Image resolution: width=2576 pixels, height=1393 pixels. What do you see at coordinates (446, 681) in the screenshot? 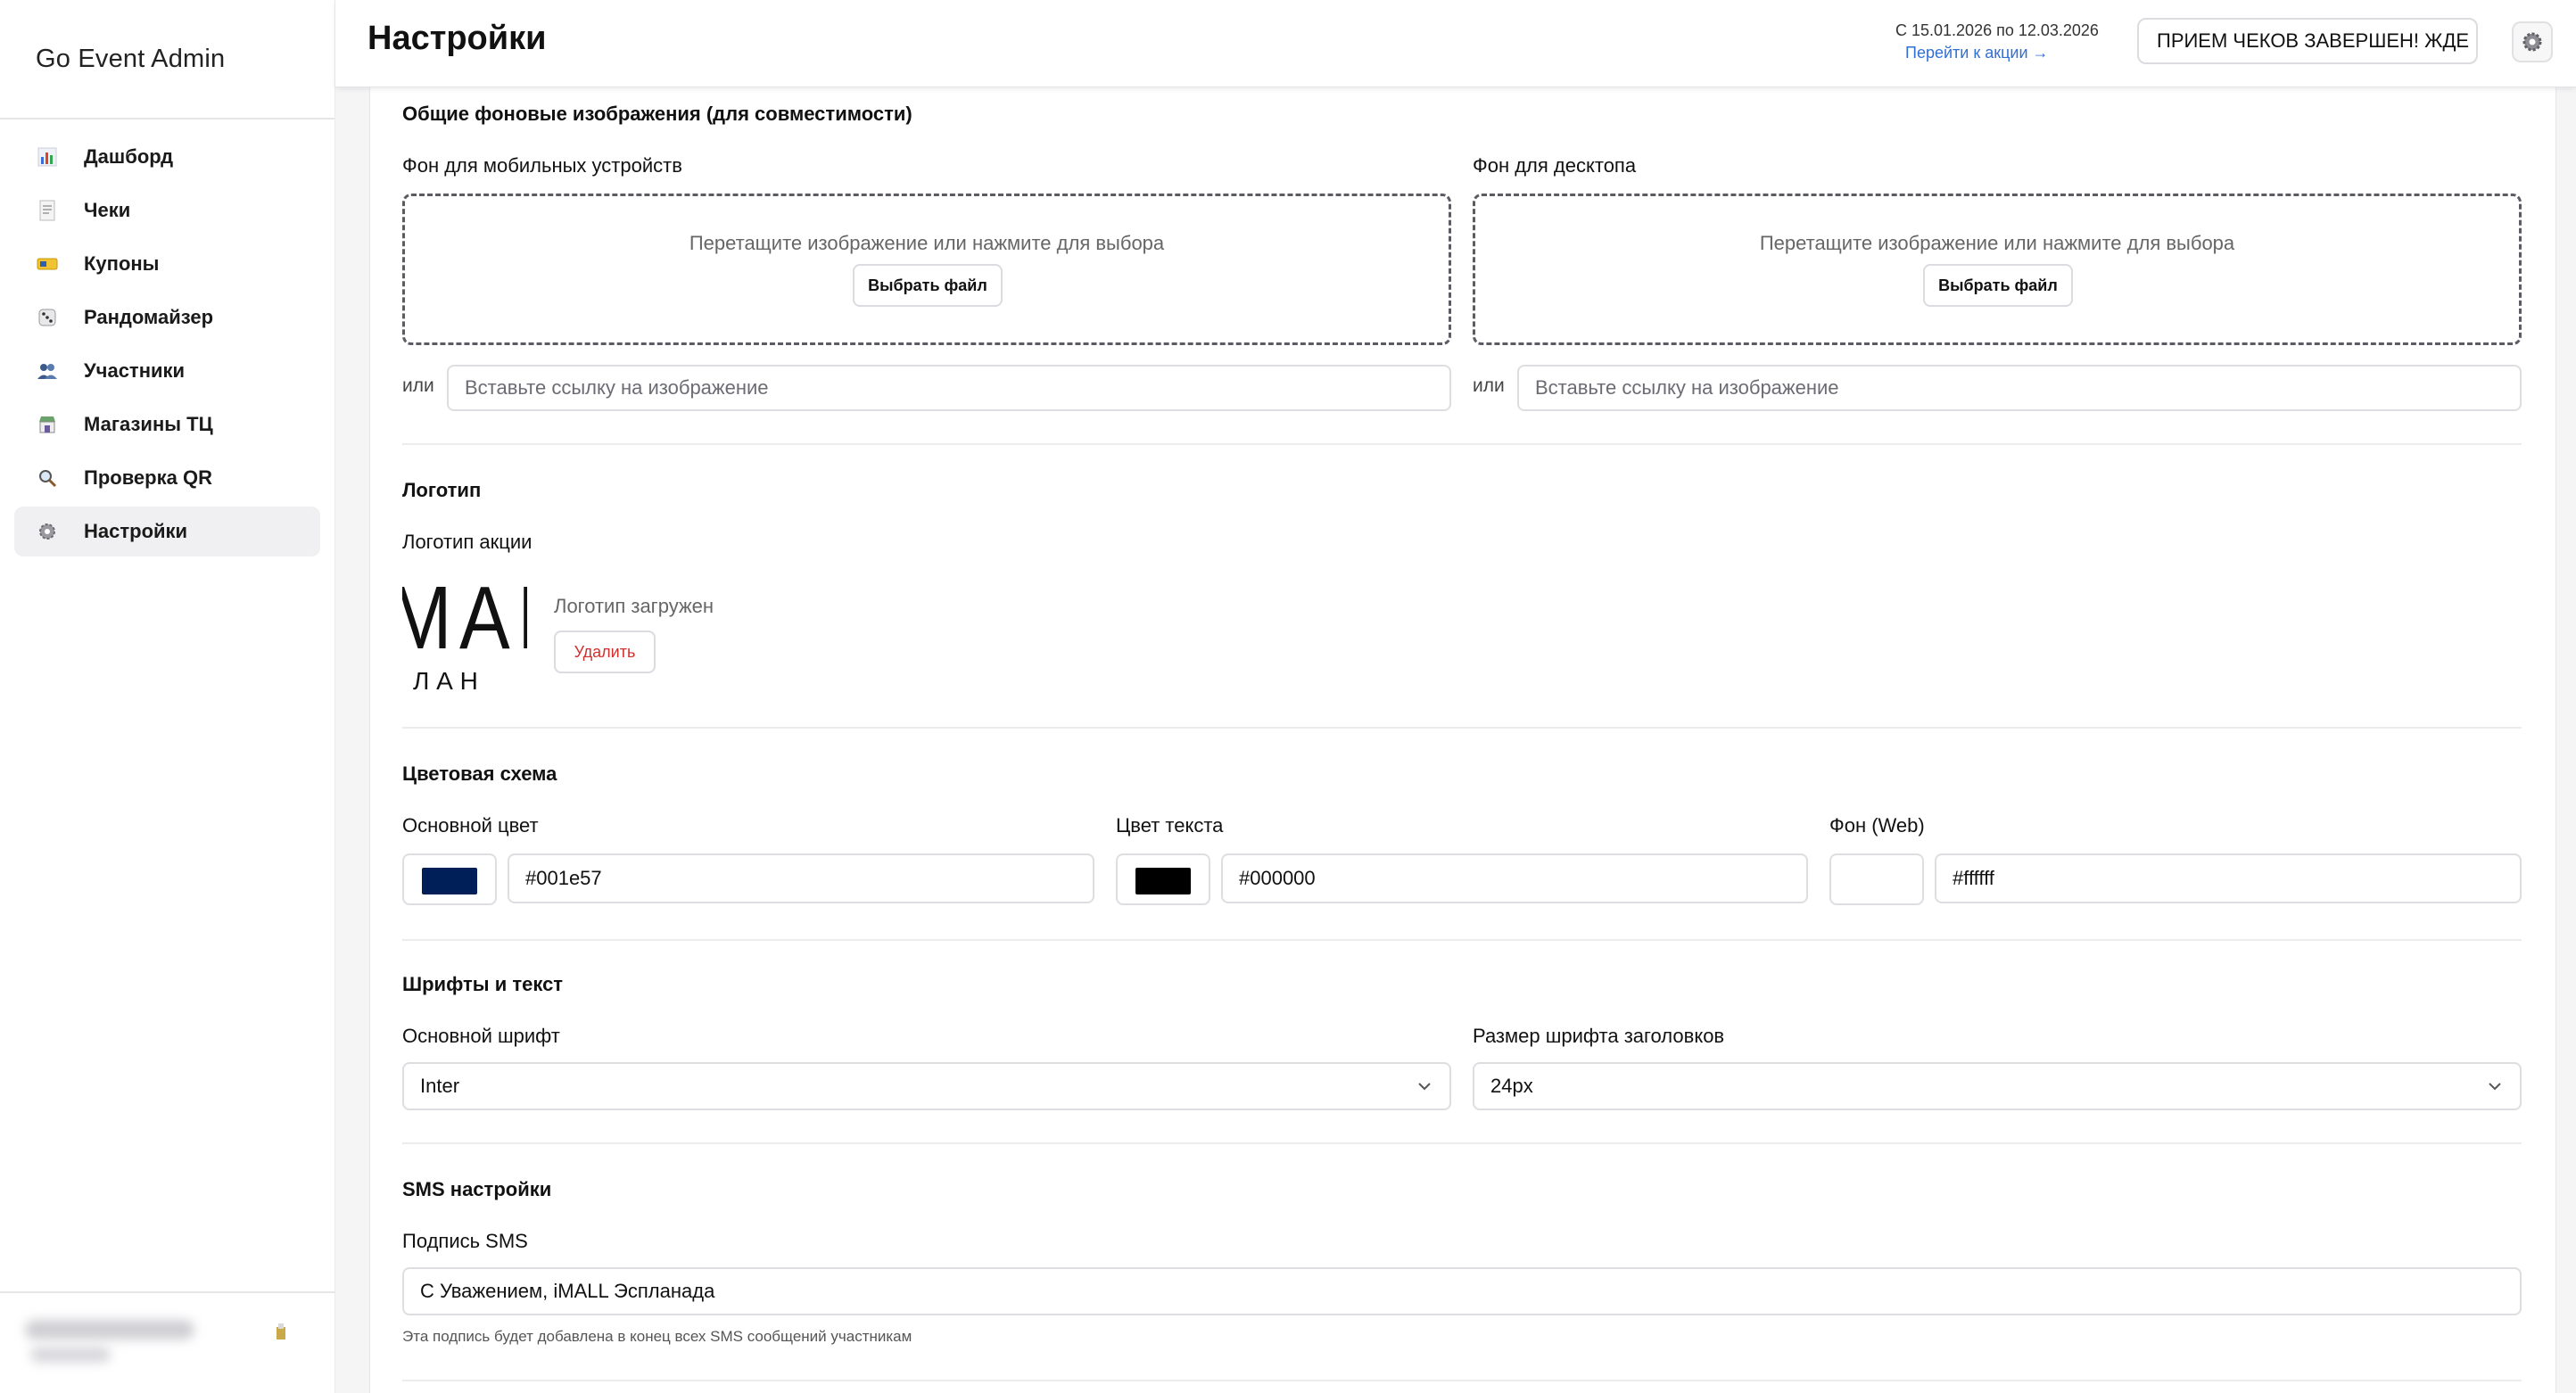
I see `logo-text-bottom: Л А Н` at bounding box center [446, 681].